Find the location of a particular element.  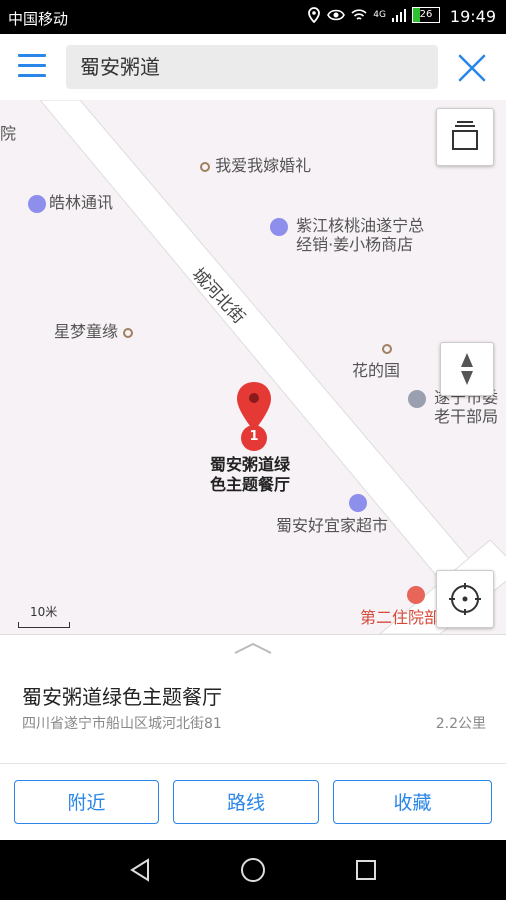

poi-zijiang: 紫江核桃油遂宁总 经销·姜小杨商店 is located at coordinates (347, 235).